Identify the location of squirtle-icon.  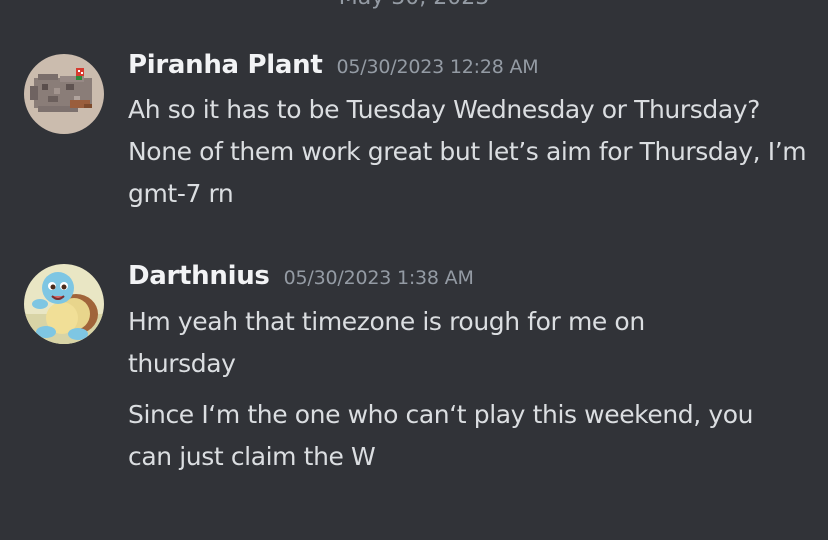
(64, 304).